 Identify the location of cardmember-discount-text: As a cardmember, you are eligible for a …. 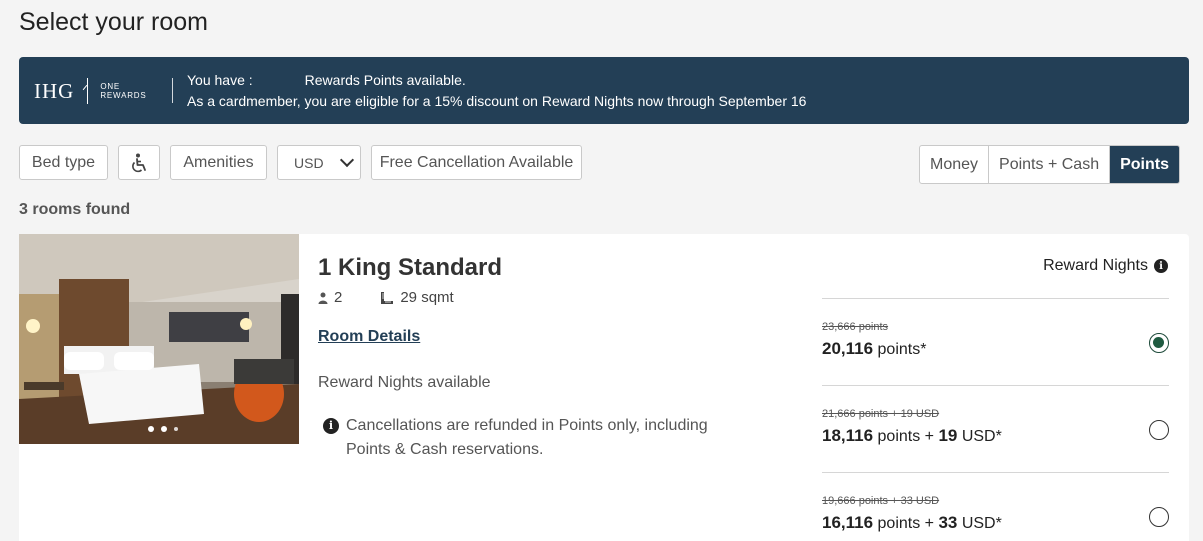
(497, 101).